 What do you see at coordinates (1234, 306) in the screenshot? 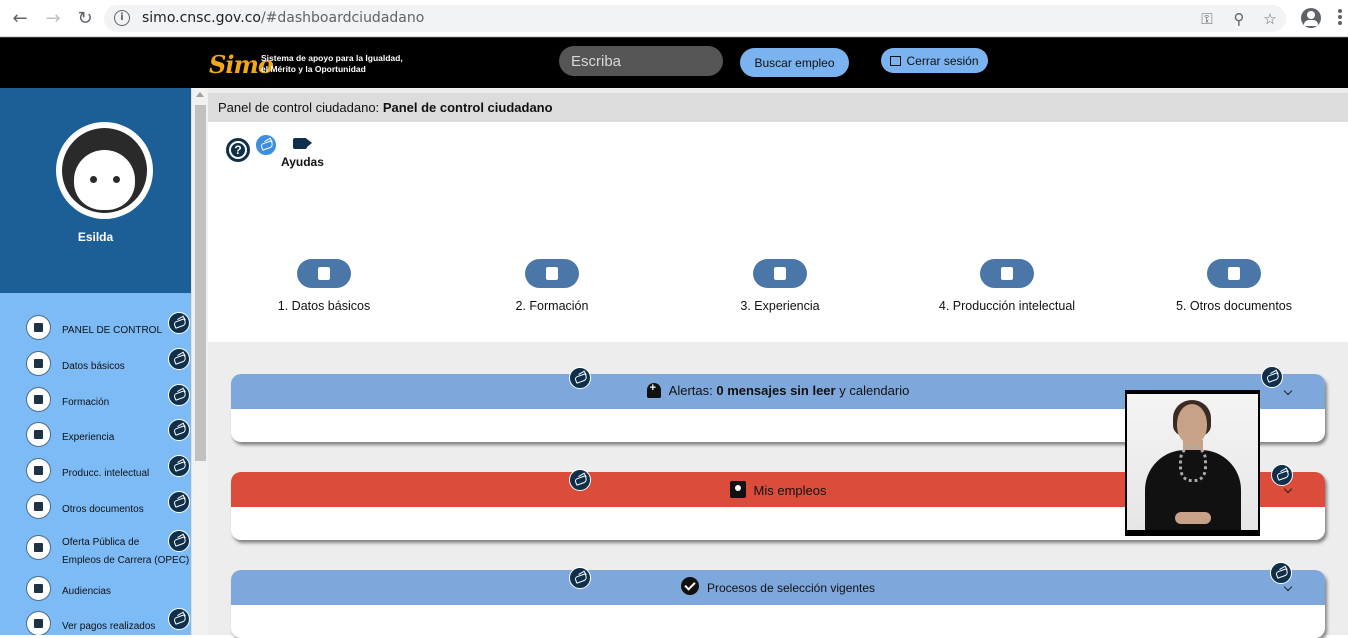
I see `step-label: 5. Otros documentos` at bounding box center [1234, 306].